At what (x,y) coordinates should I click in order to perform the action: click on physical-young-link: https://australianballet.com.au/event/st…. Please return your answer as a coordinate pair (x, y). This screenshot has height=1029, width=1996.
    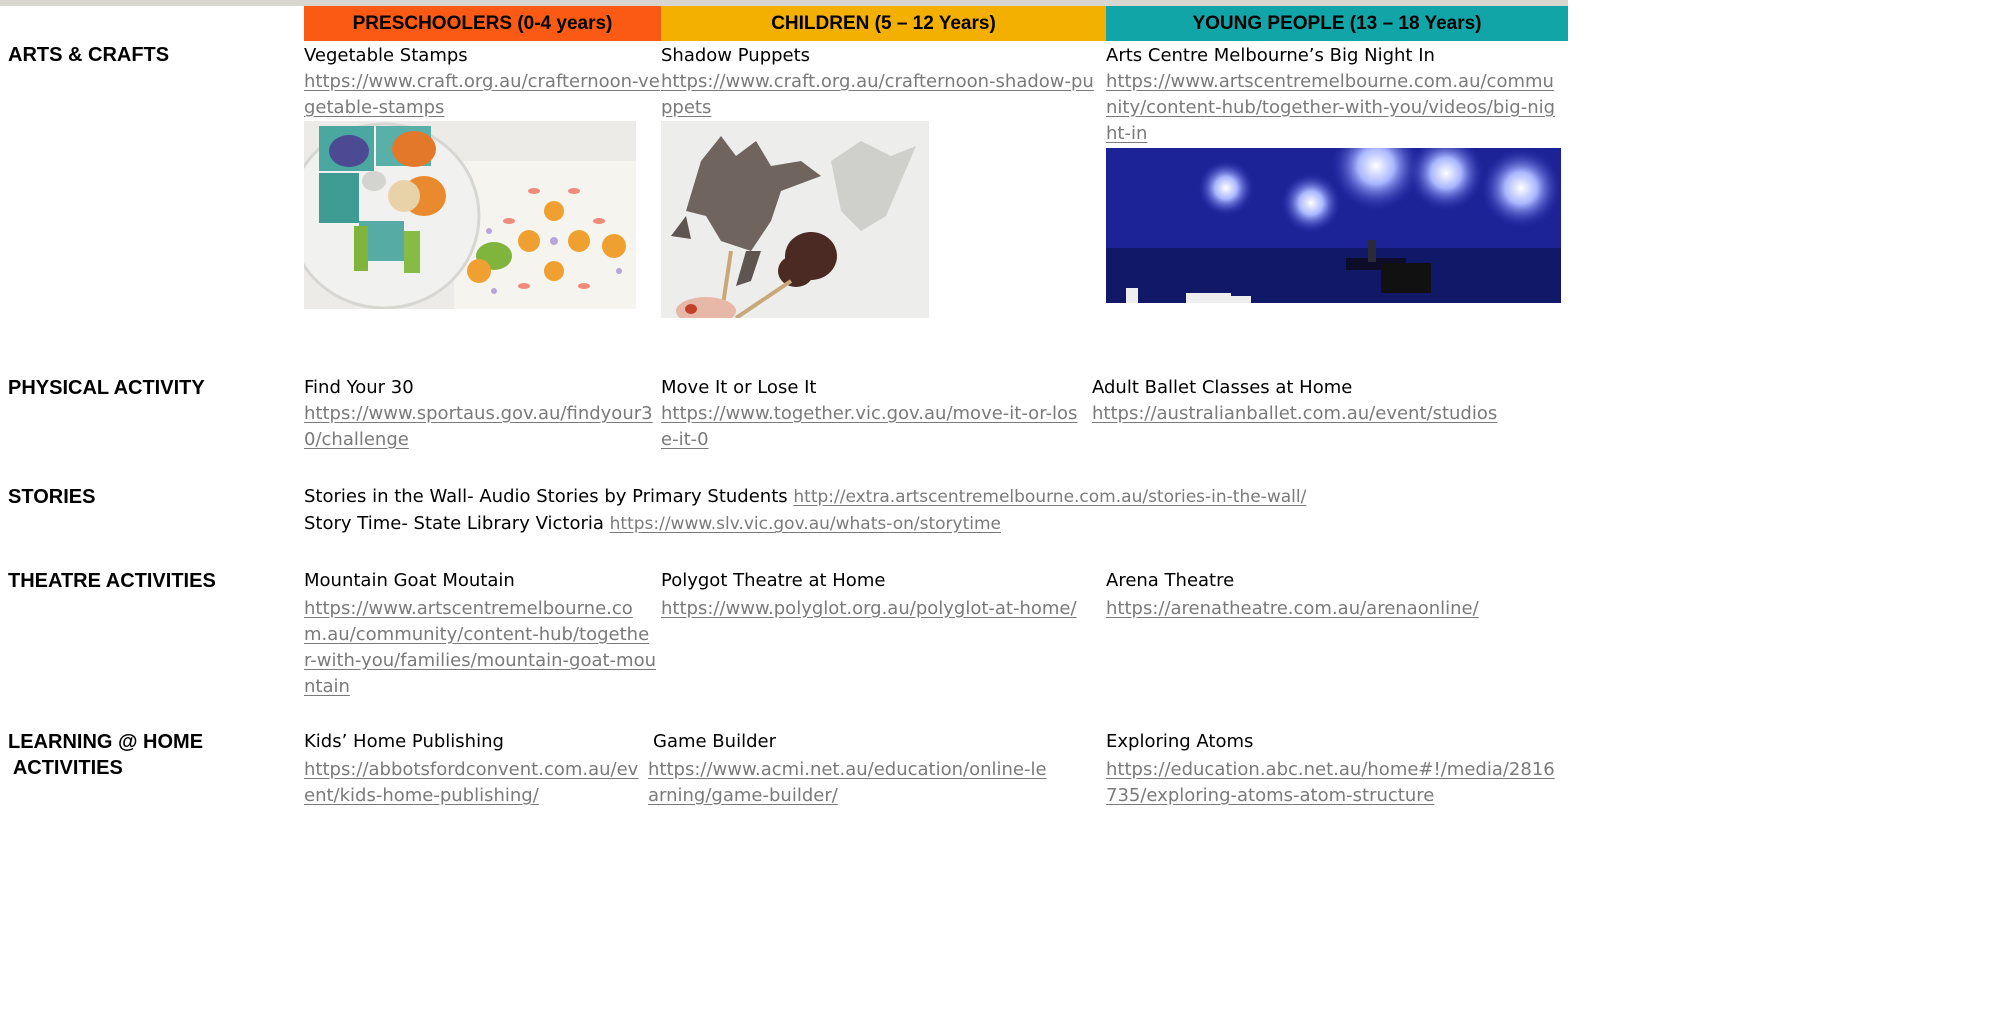
    Looking at the image, I should click on (1327, 414).